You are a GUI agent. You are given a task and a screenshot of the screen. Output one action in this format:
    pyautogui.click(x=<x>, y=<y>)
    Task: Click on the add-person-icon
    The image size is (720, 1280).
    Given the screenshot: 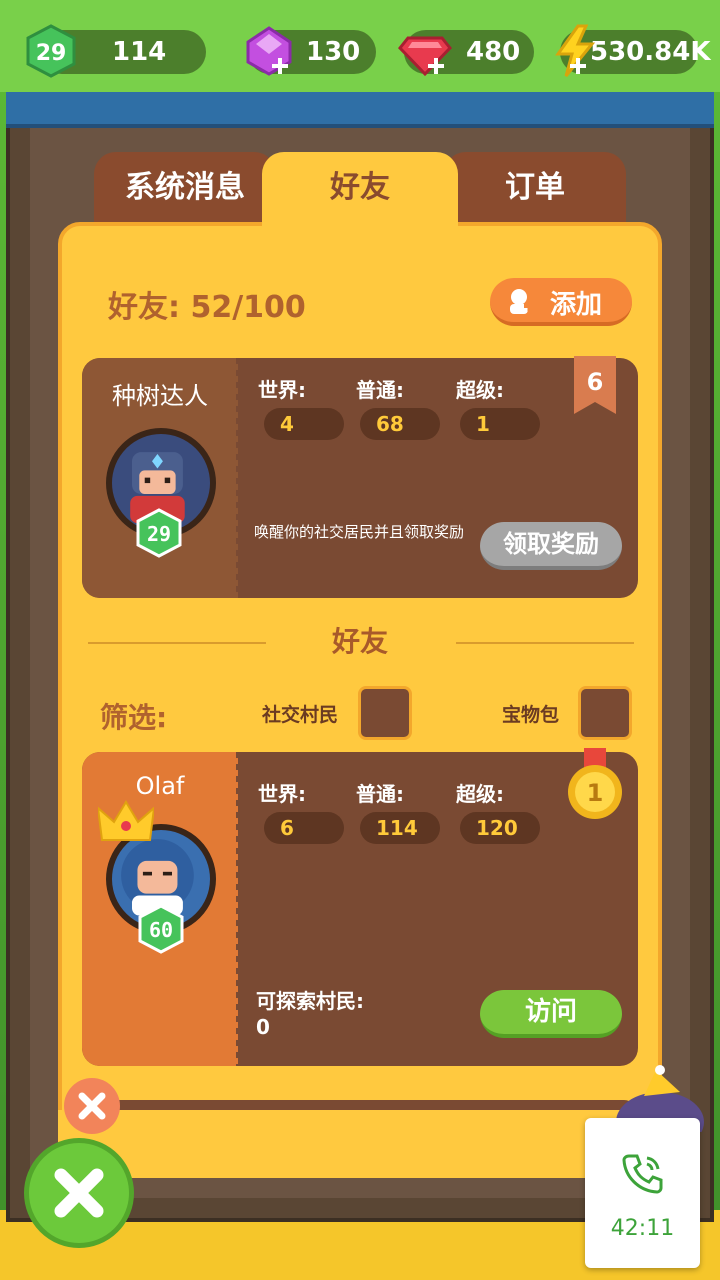 What is the action you would take?
    pyautogui.click(x=522, y=301)
    